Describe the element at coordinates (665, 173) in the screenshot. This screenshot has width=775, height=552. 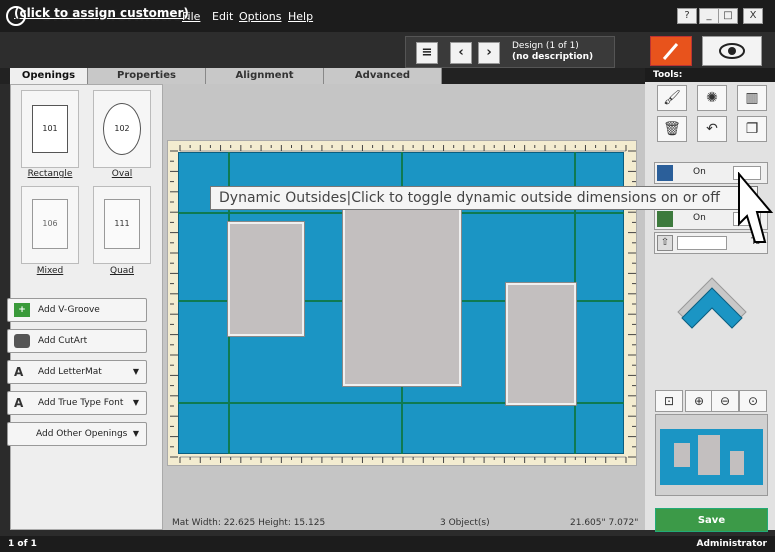
I see `dynamic-outsides-icon` at that location.